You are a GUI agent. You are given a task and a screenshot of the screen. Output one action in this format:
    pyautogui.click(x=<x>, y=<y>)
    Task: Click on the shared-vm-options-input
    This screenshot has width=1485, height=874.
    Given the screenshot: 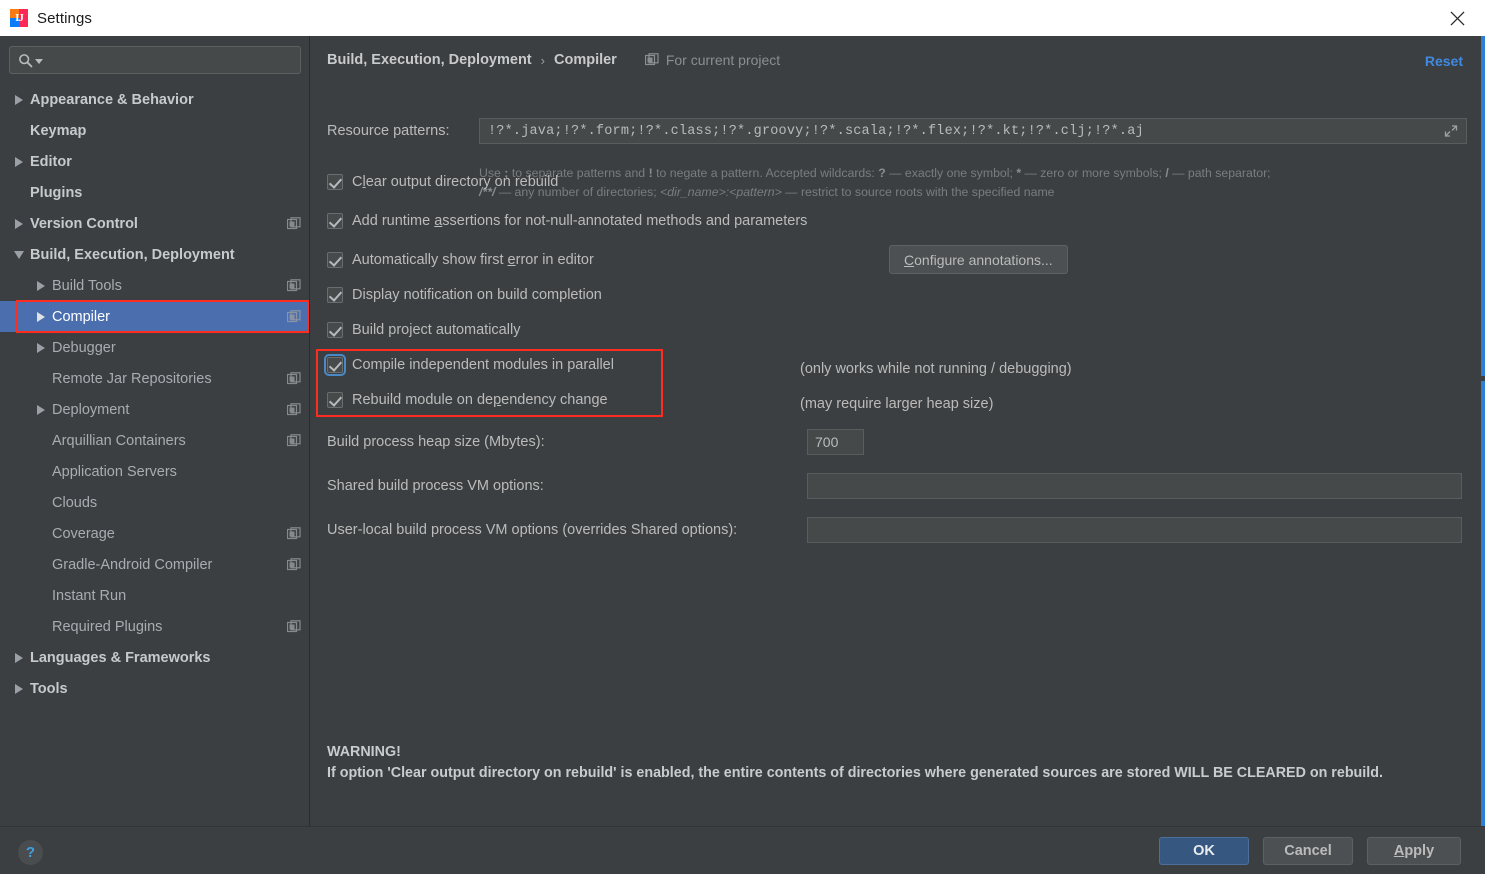 What is the action you would take?
    pyautogui.click(x=1134, y=486)
    